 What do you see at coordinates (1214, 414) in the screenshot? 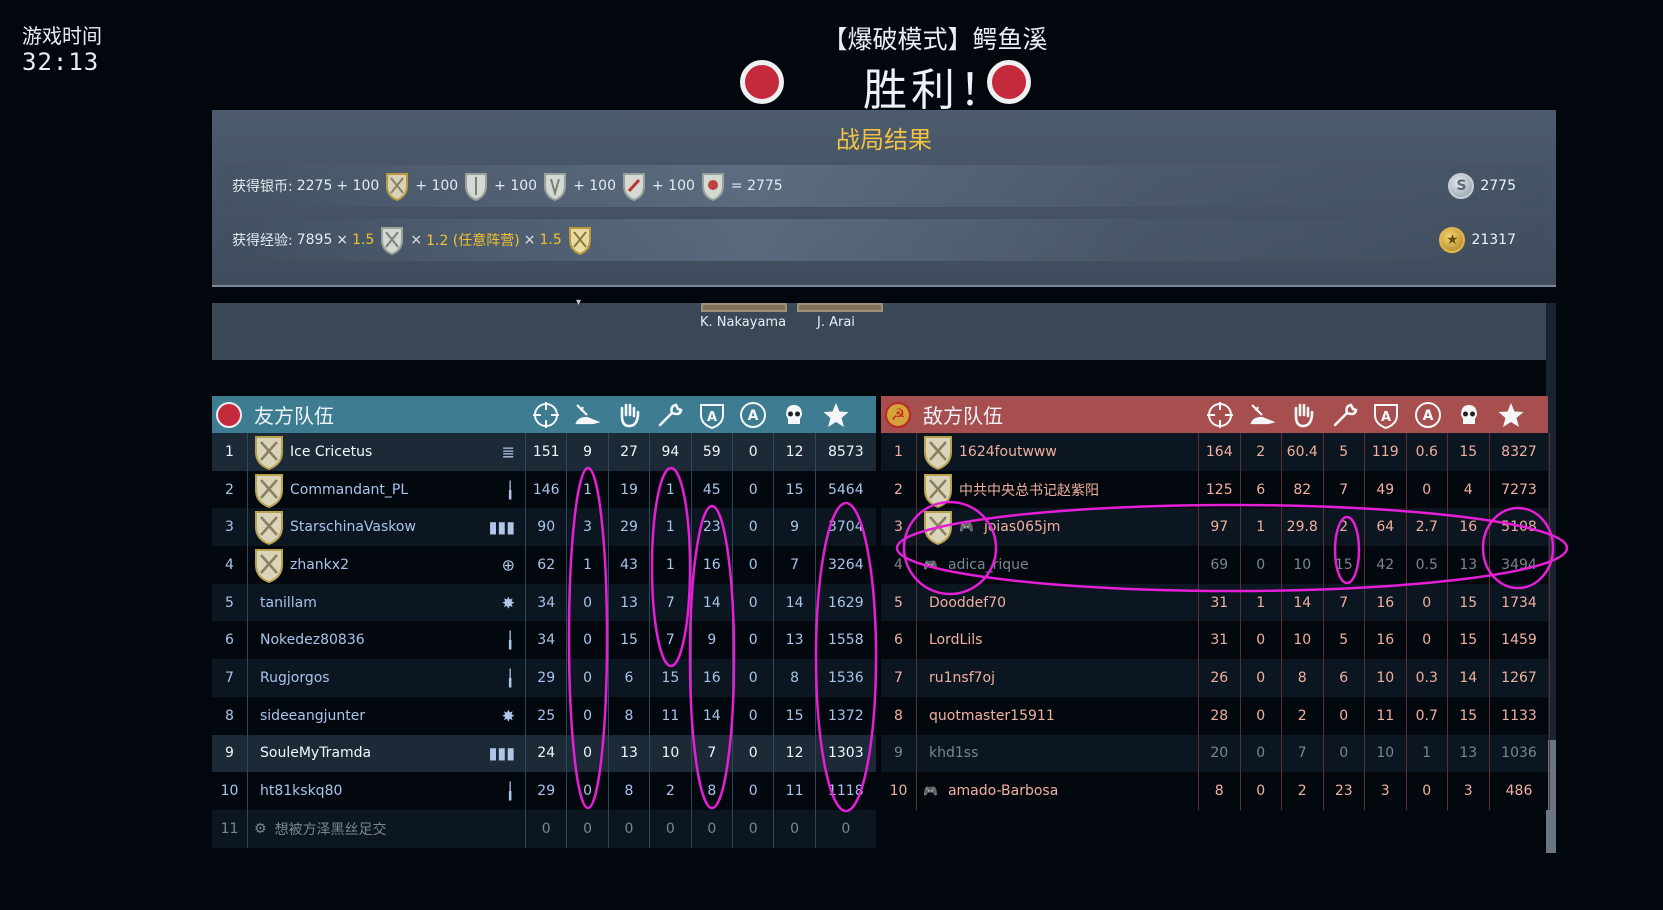
I see `enemy-team-header: ☭ 敌方队伍 A A` at bounding box center [1214, 414].